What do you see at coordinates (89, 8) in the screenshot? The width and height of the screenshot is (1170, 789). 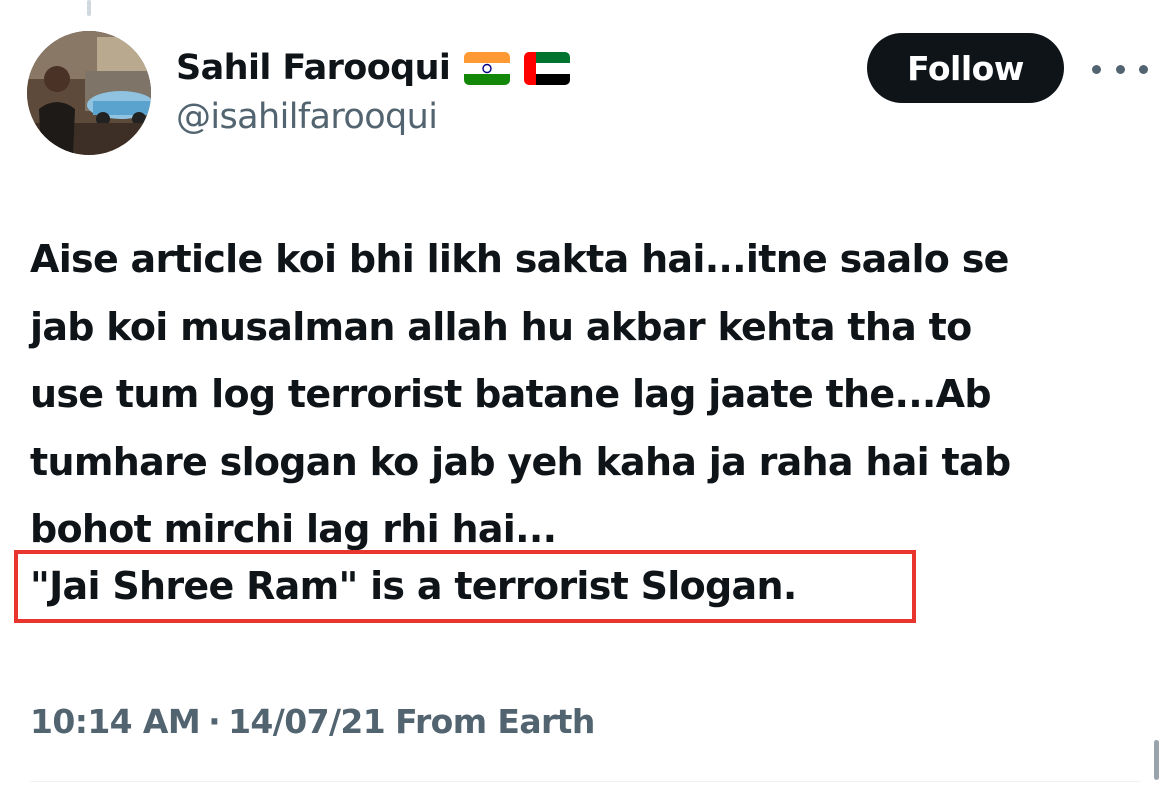 I see `thread-connector-line` at bounding box center [89, 8].